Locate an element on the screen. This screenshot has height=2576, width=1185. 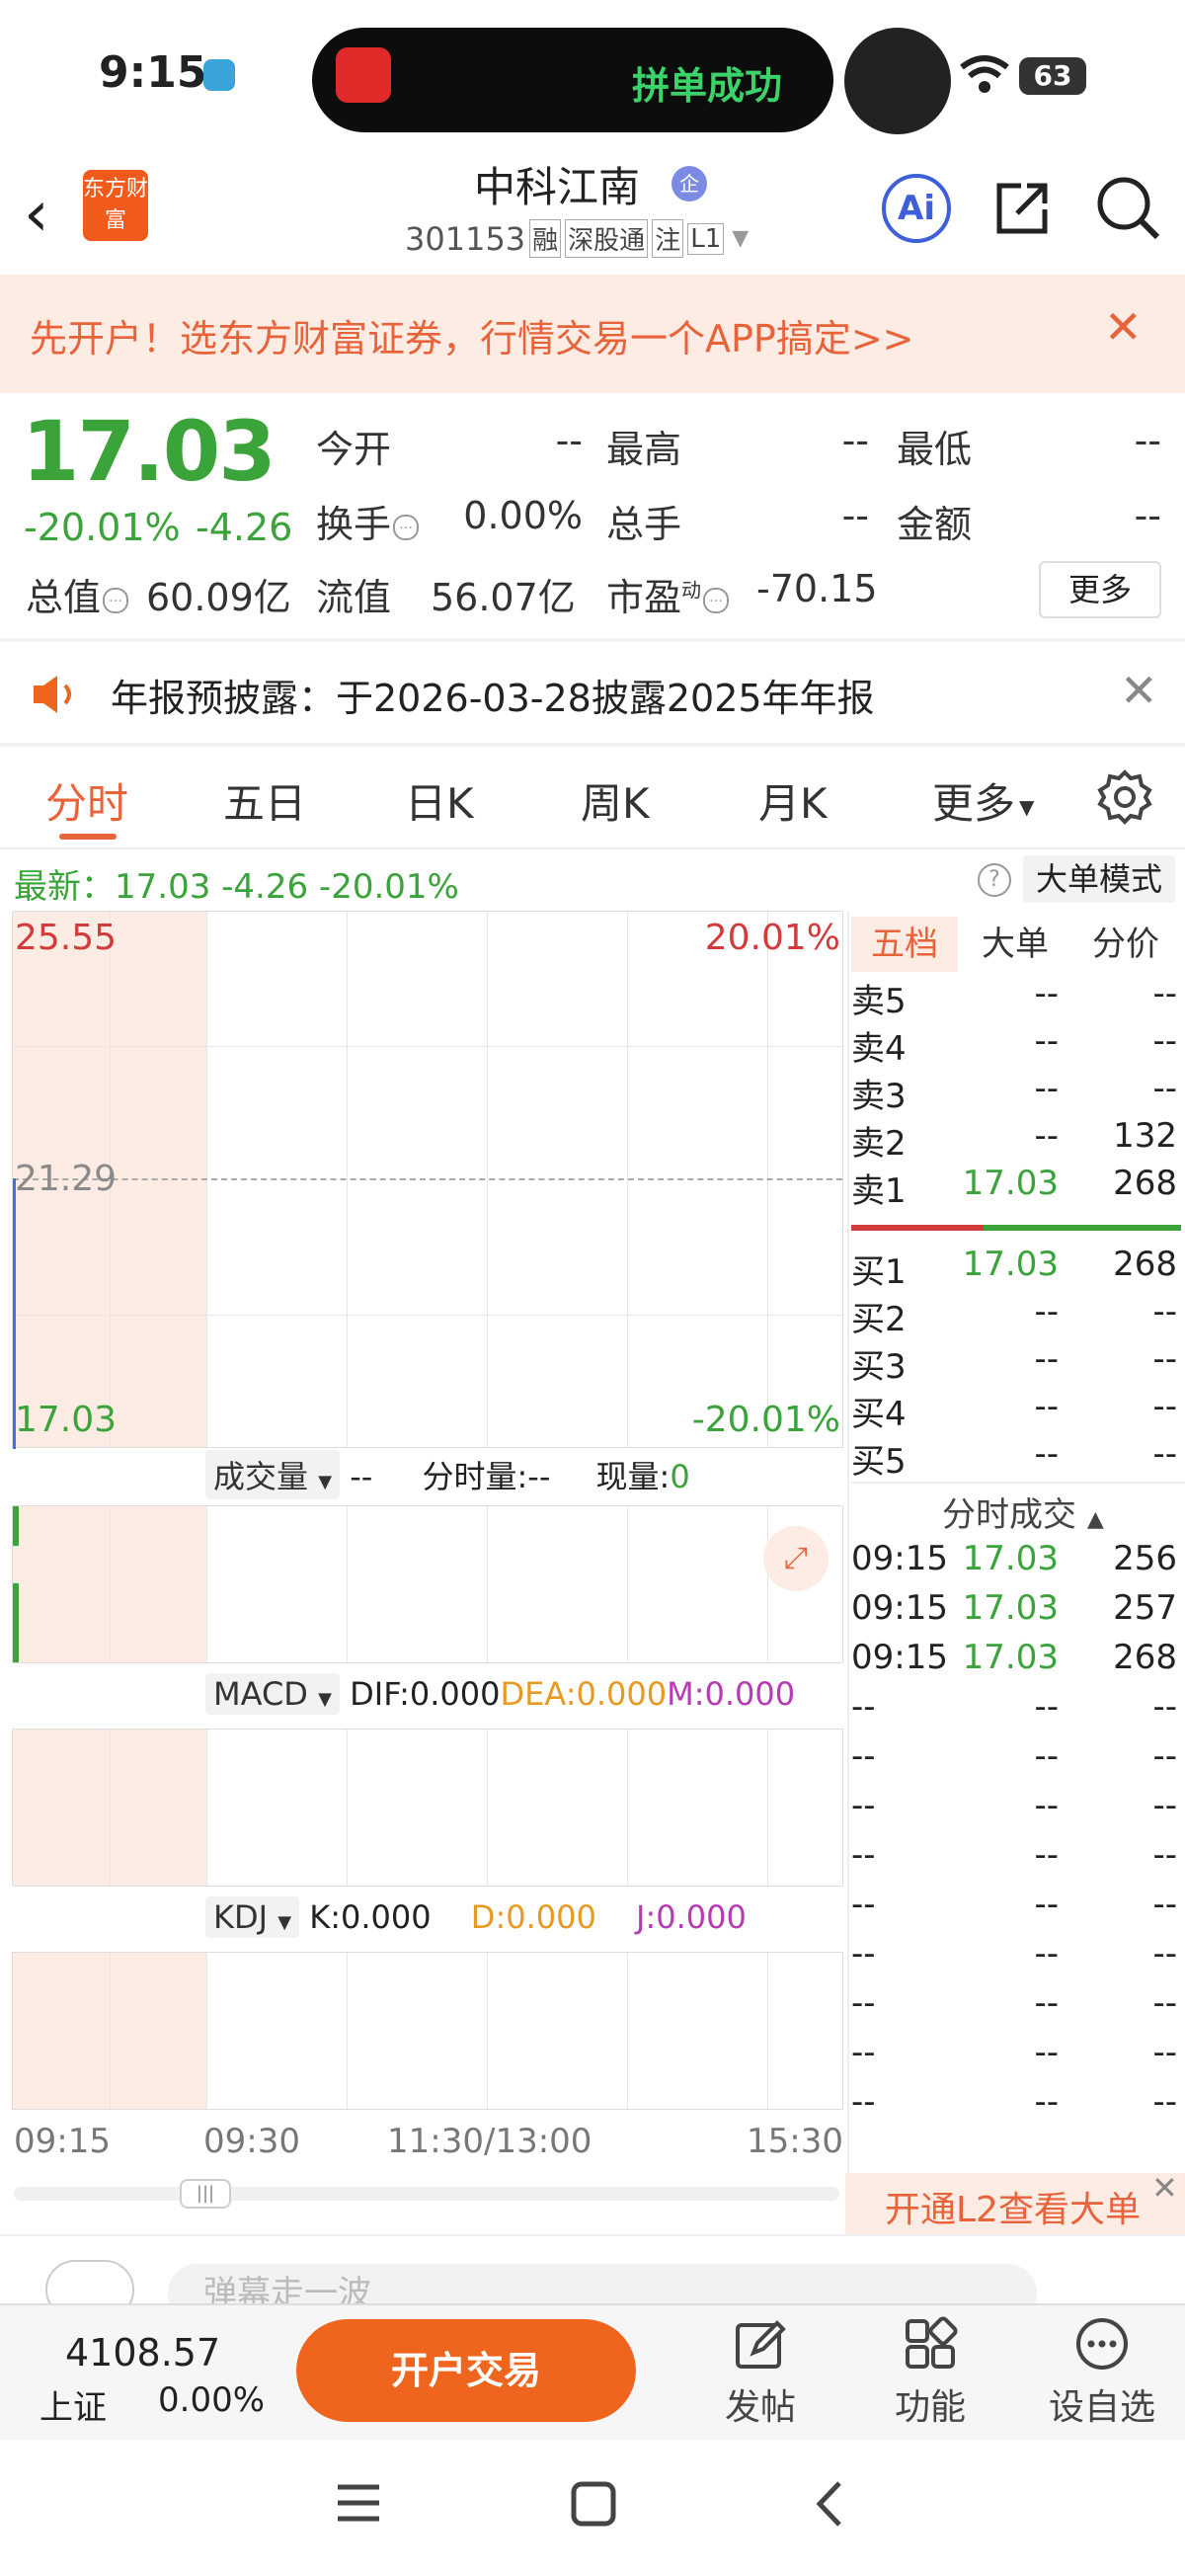
bid-row: 买5 -- -- is located at coordinates (1014, 1458).